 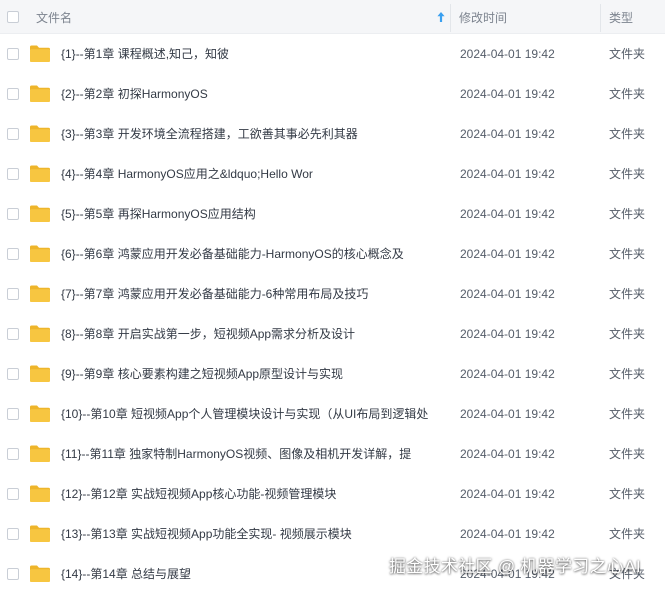 What do you see at coordinates (251, 294) in the screenshot?
I see `file-name: {7}--第7章 鸿蒙应用开发必备基础能力-6种常用布局及技巧` at bounding box center [251, 294].